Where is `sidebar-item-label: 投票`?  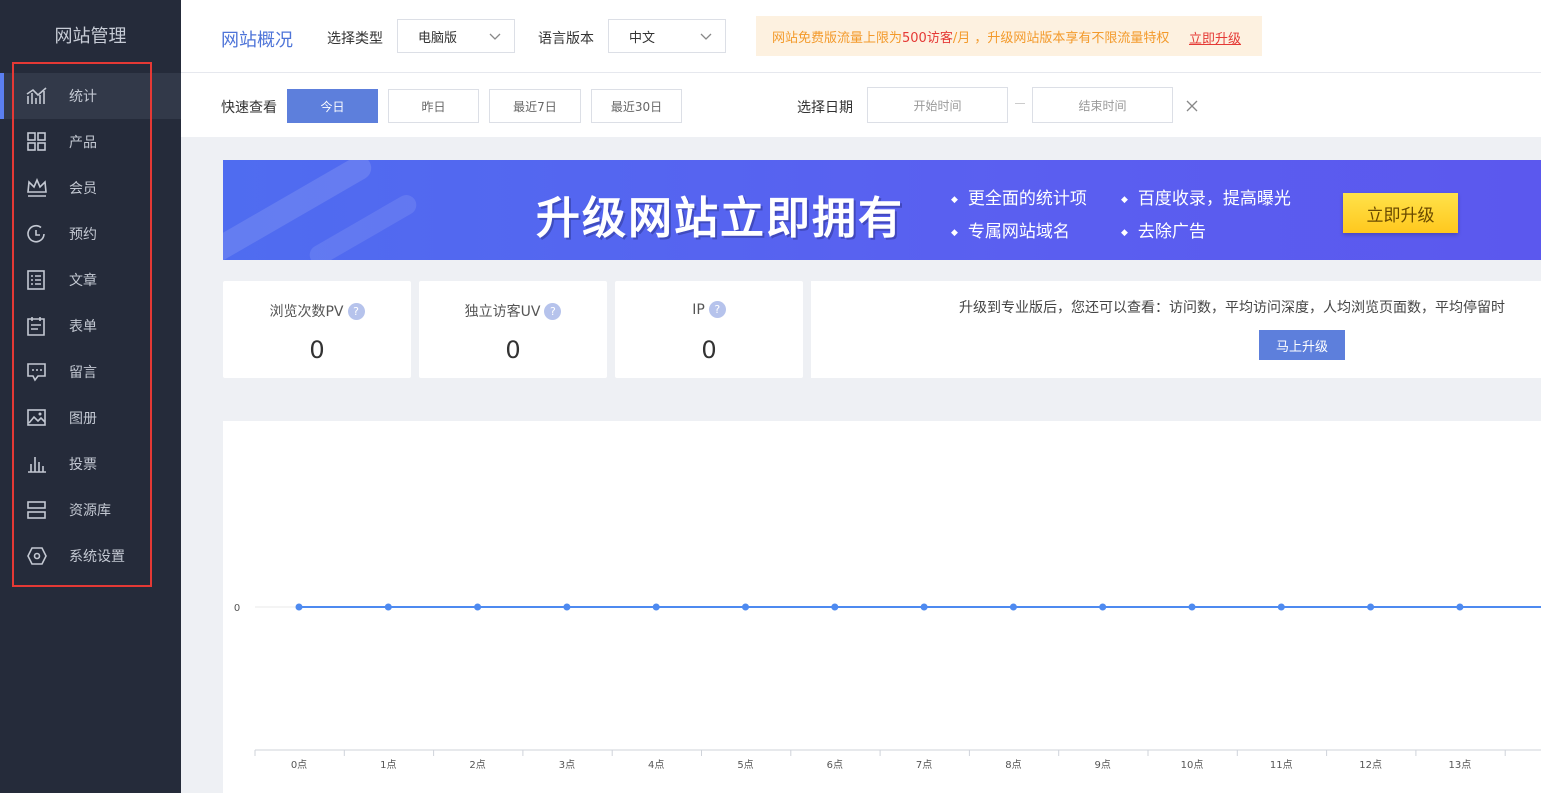
sidebar-item-label: 投票 is located at coordinates (83, 465).